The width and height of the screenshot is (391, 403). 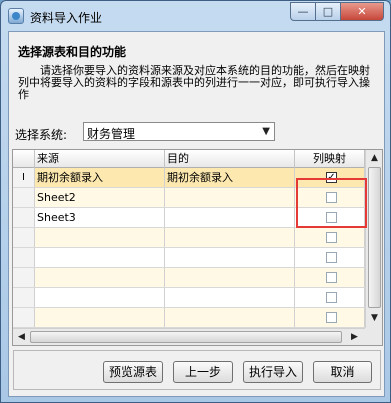 I want to click on horizontal-scrollbar: ◀ ▶, so click(x=189, y=336).